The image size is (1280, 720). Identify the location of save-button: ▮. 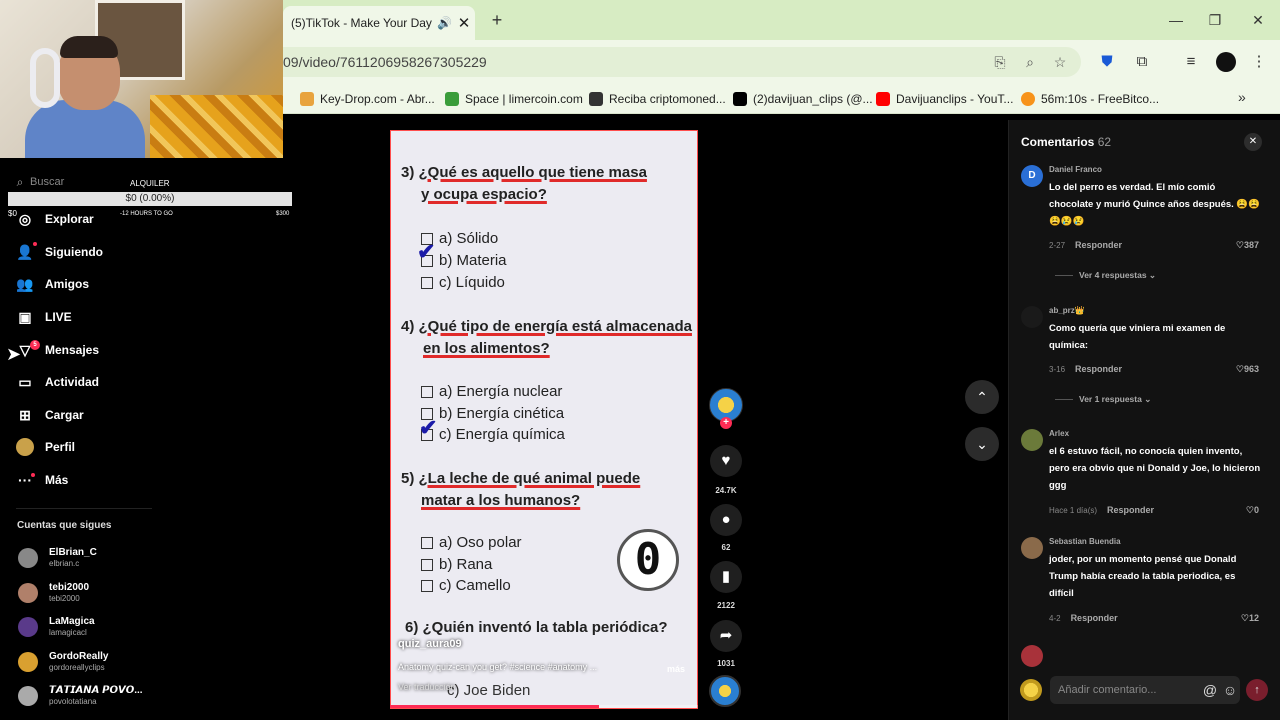
(726, 577).